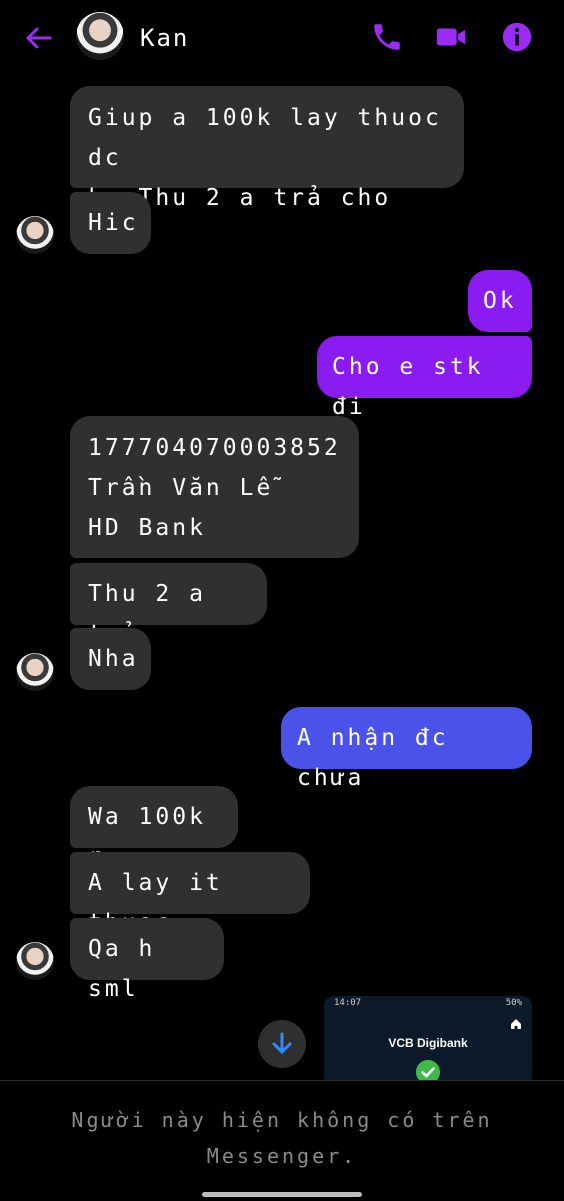 Image resolution: width=564 pixels, height=1201 pixels. I want to click on video-camera-icon, so click(451, 37).